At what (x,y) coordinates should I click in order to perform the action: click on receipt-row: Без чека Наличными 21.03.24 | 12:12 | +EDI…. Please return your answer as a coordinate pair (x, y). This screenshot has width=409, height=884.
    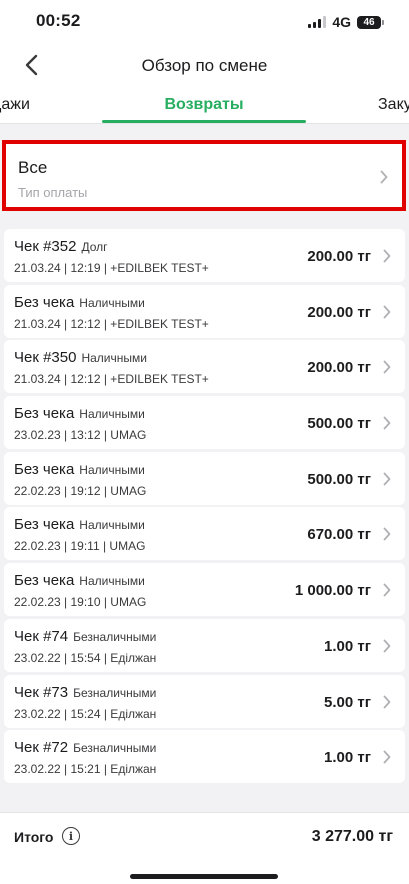
    Looking at the image, I should click on (204, 311).